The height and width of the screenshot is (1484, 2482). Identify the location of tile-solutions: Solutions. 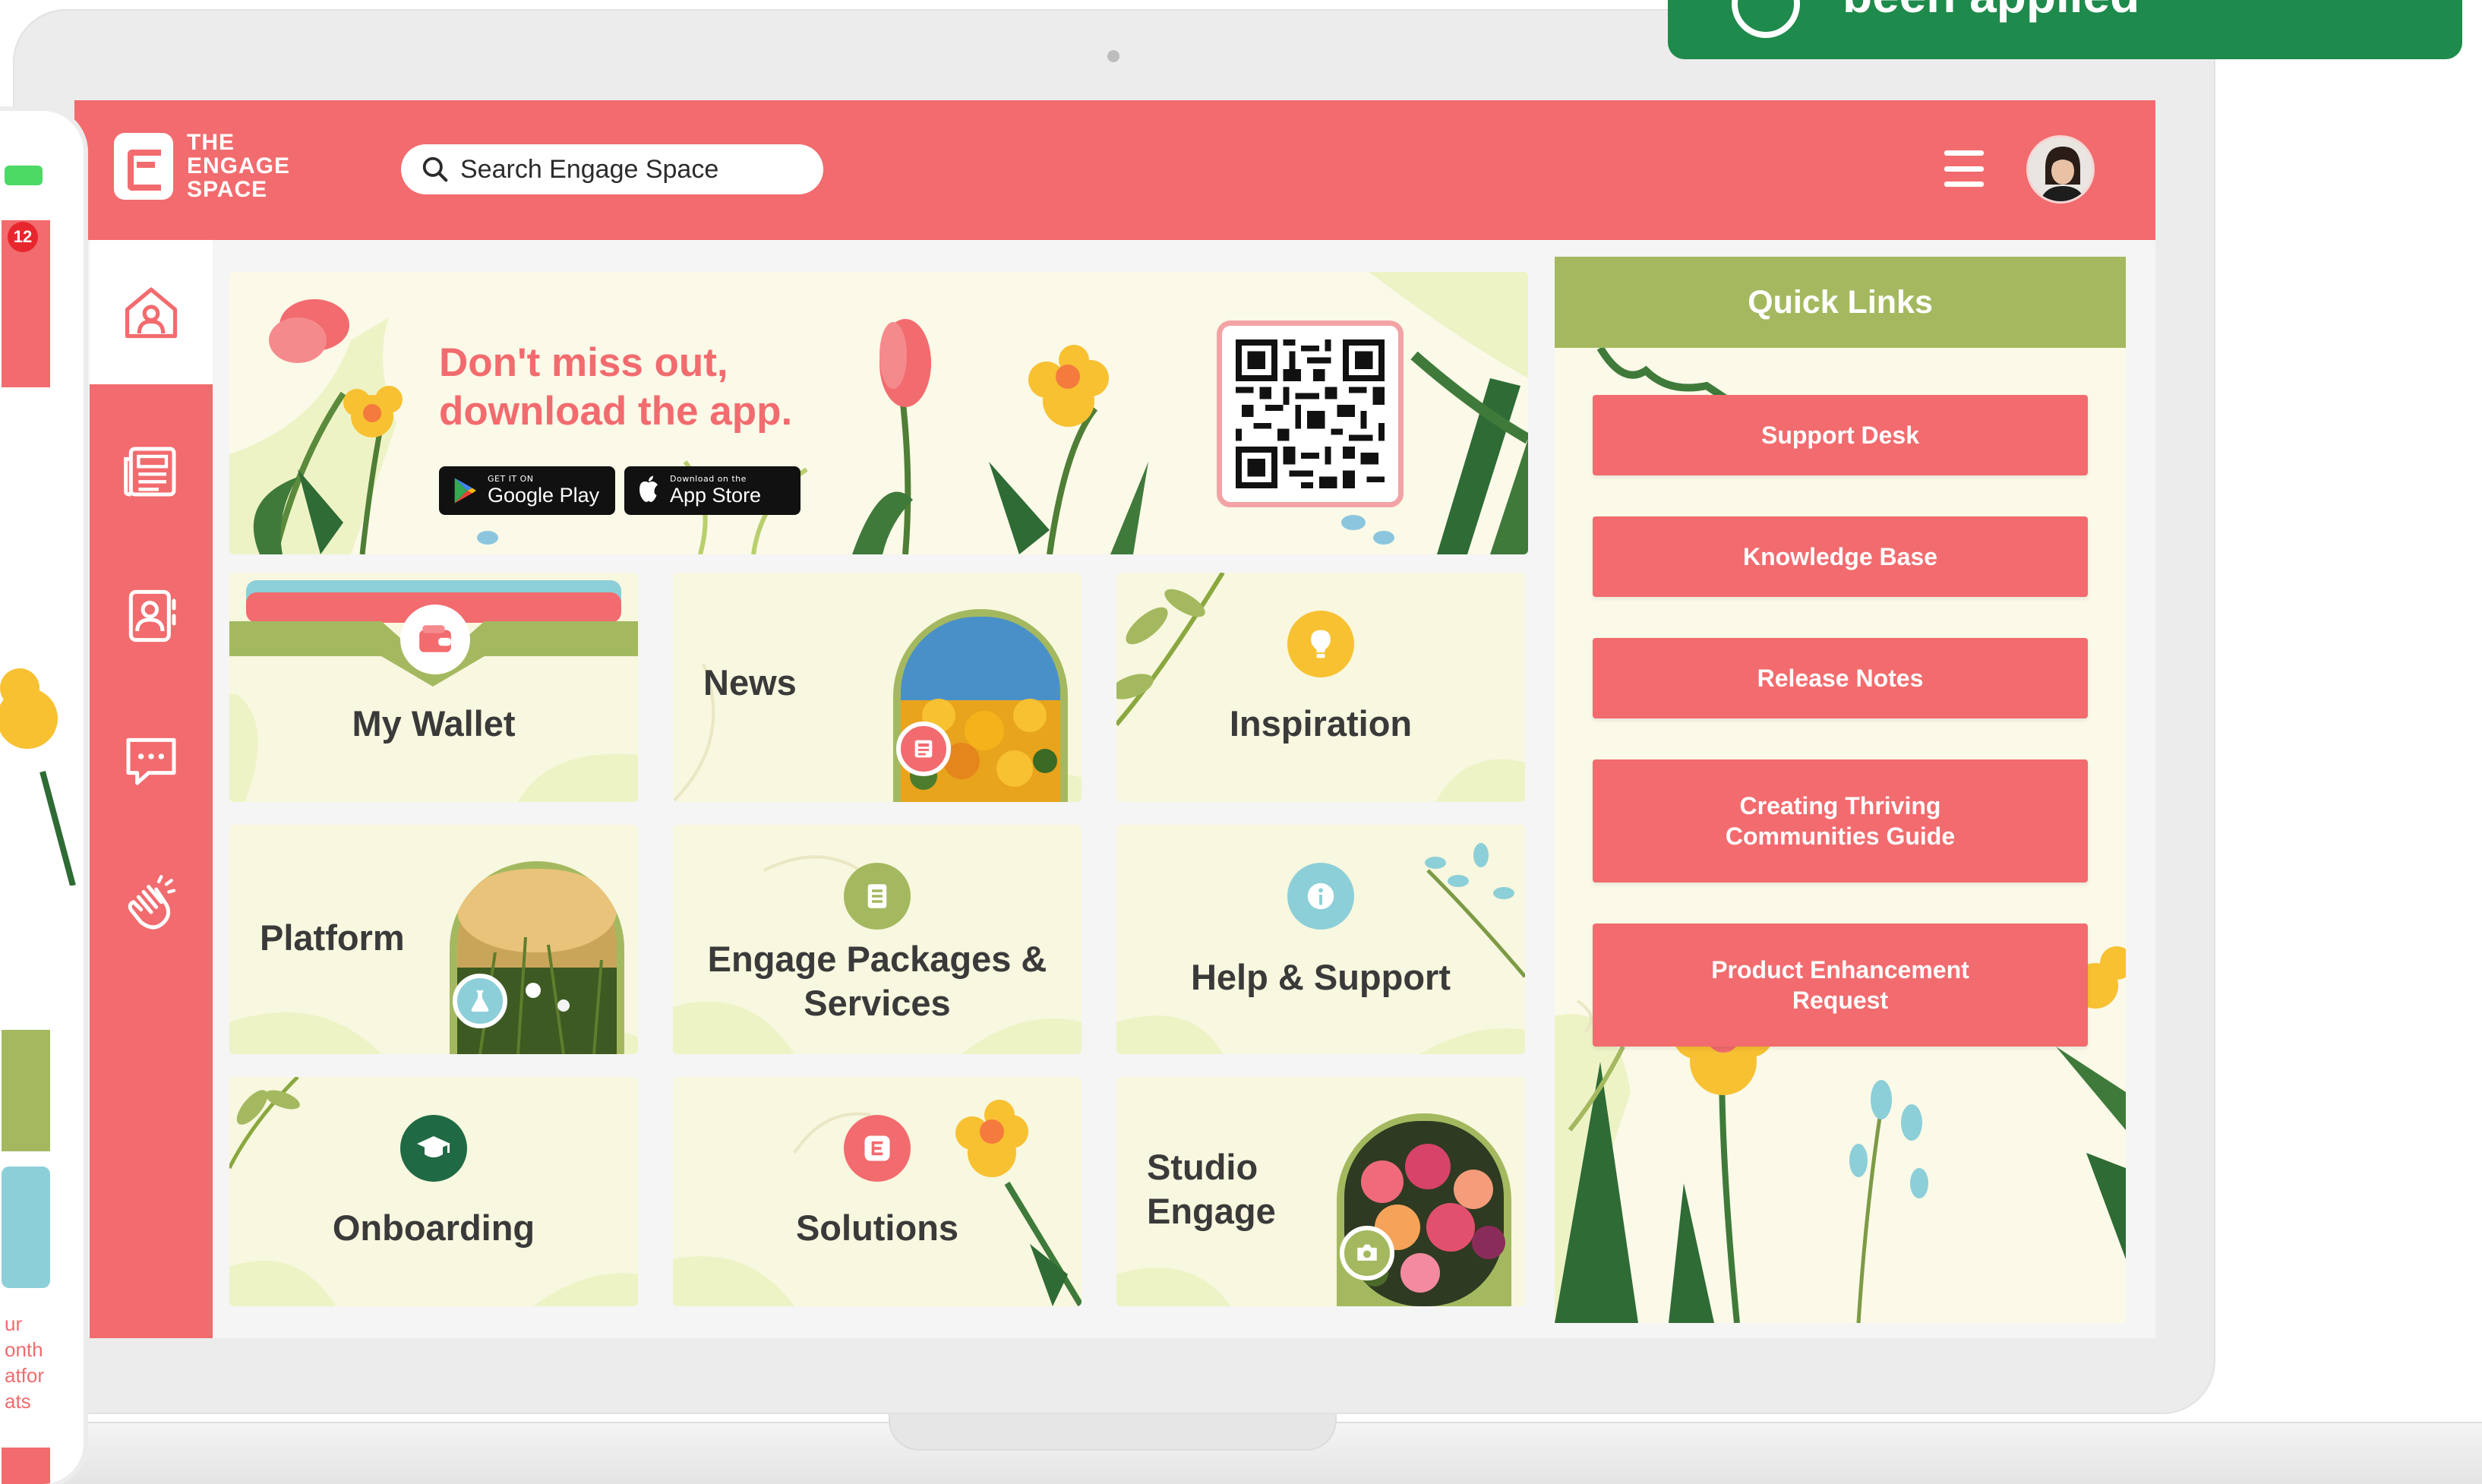
(877, 1191).